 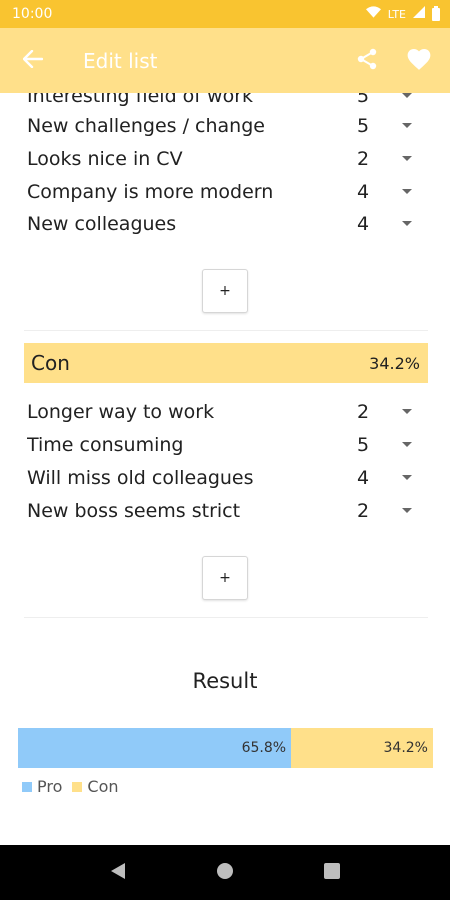 What do you see at coordinates (373, 14) in the screenshot?
I see `wifi-icon` at bounding box center [373, 14].